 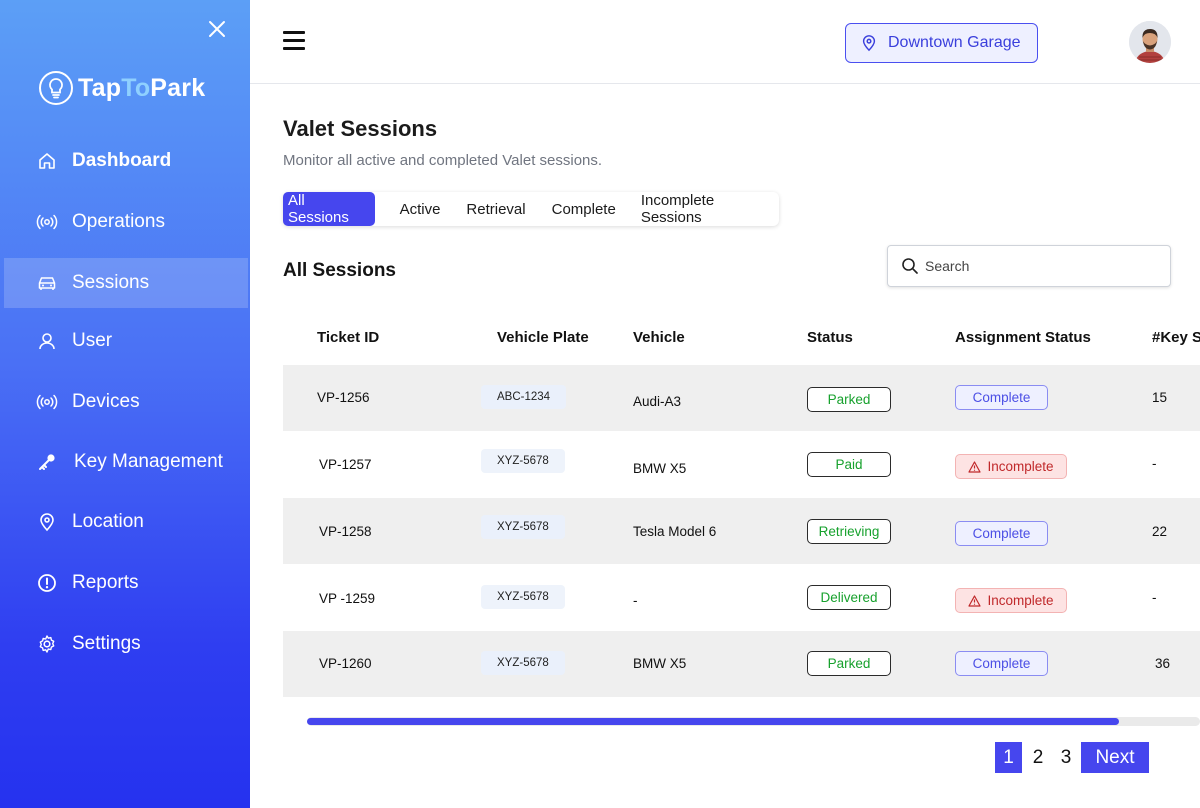 I want to click on pagination-page-3: 3, so click(x=1066, y=757).